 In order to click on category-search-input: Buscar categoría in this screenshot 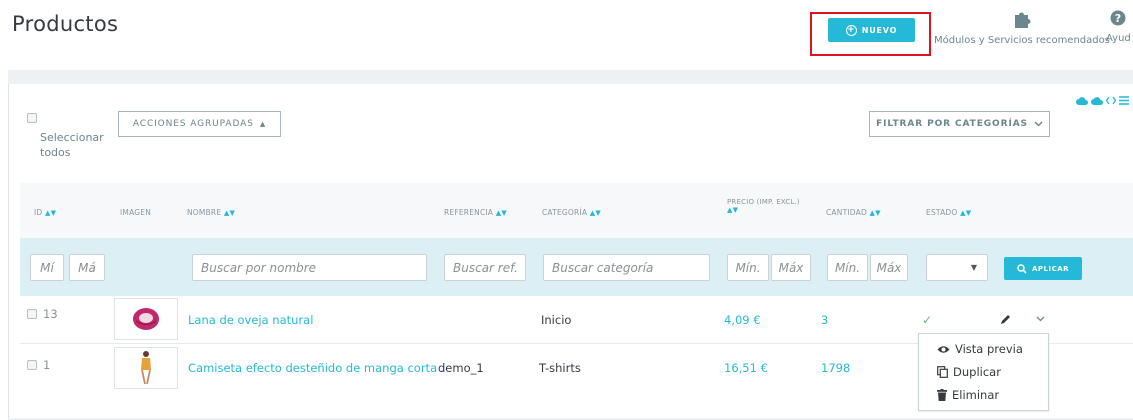, I will do `click(626, 267)`.